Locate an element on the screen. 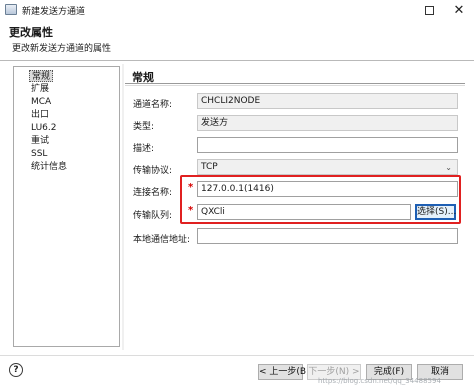 The height and width of the screenshot is (391, 474). type-label: 类型: is located at coordinates (144, 127).